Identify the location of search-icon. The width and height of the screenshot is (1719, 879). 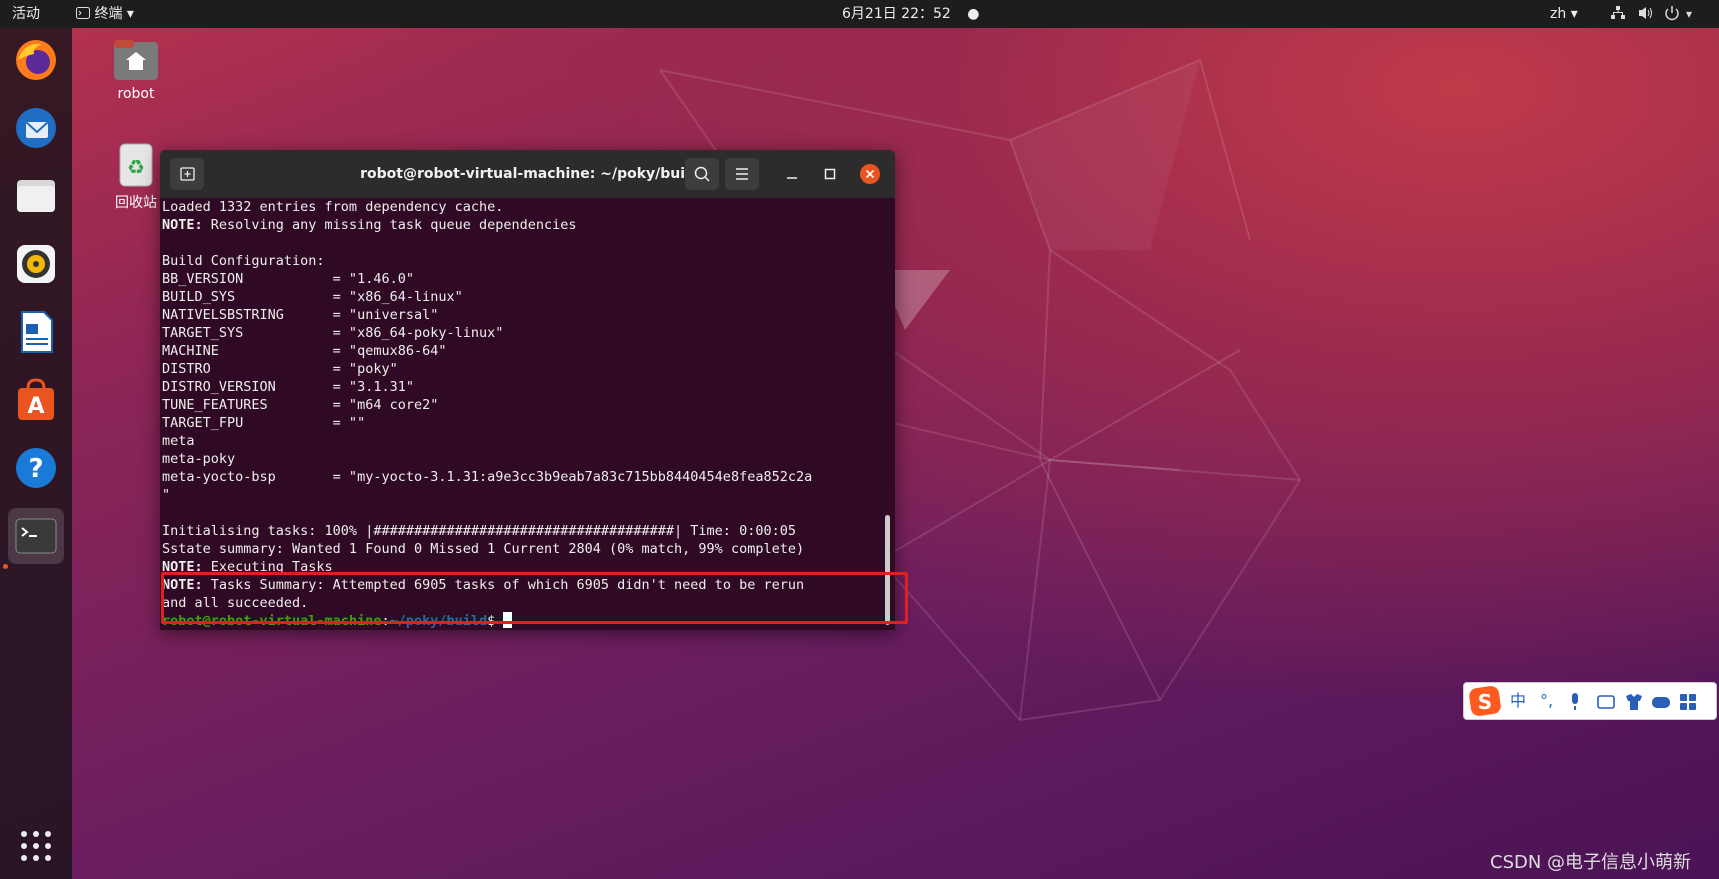
(702, 174).